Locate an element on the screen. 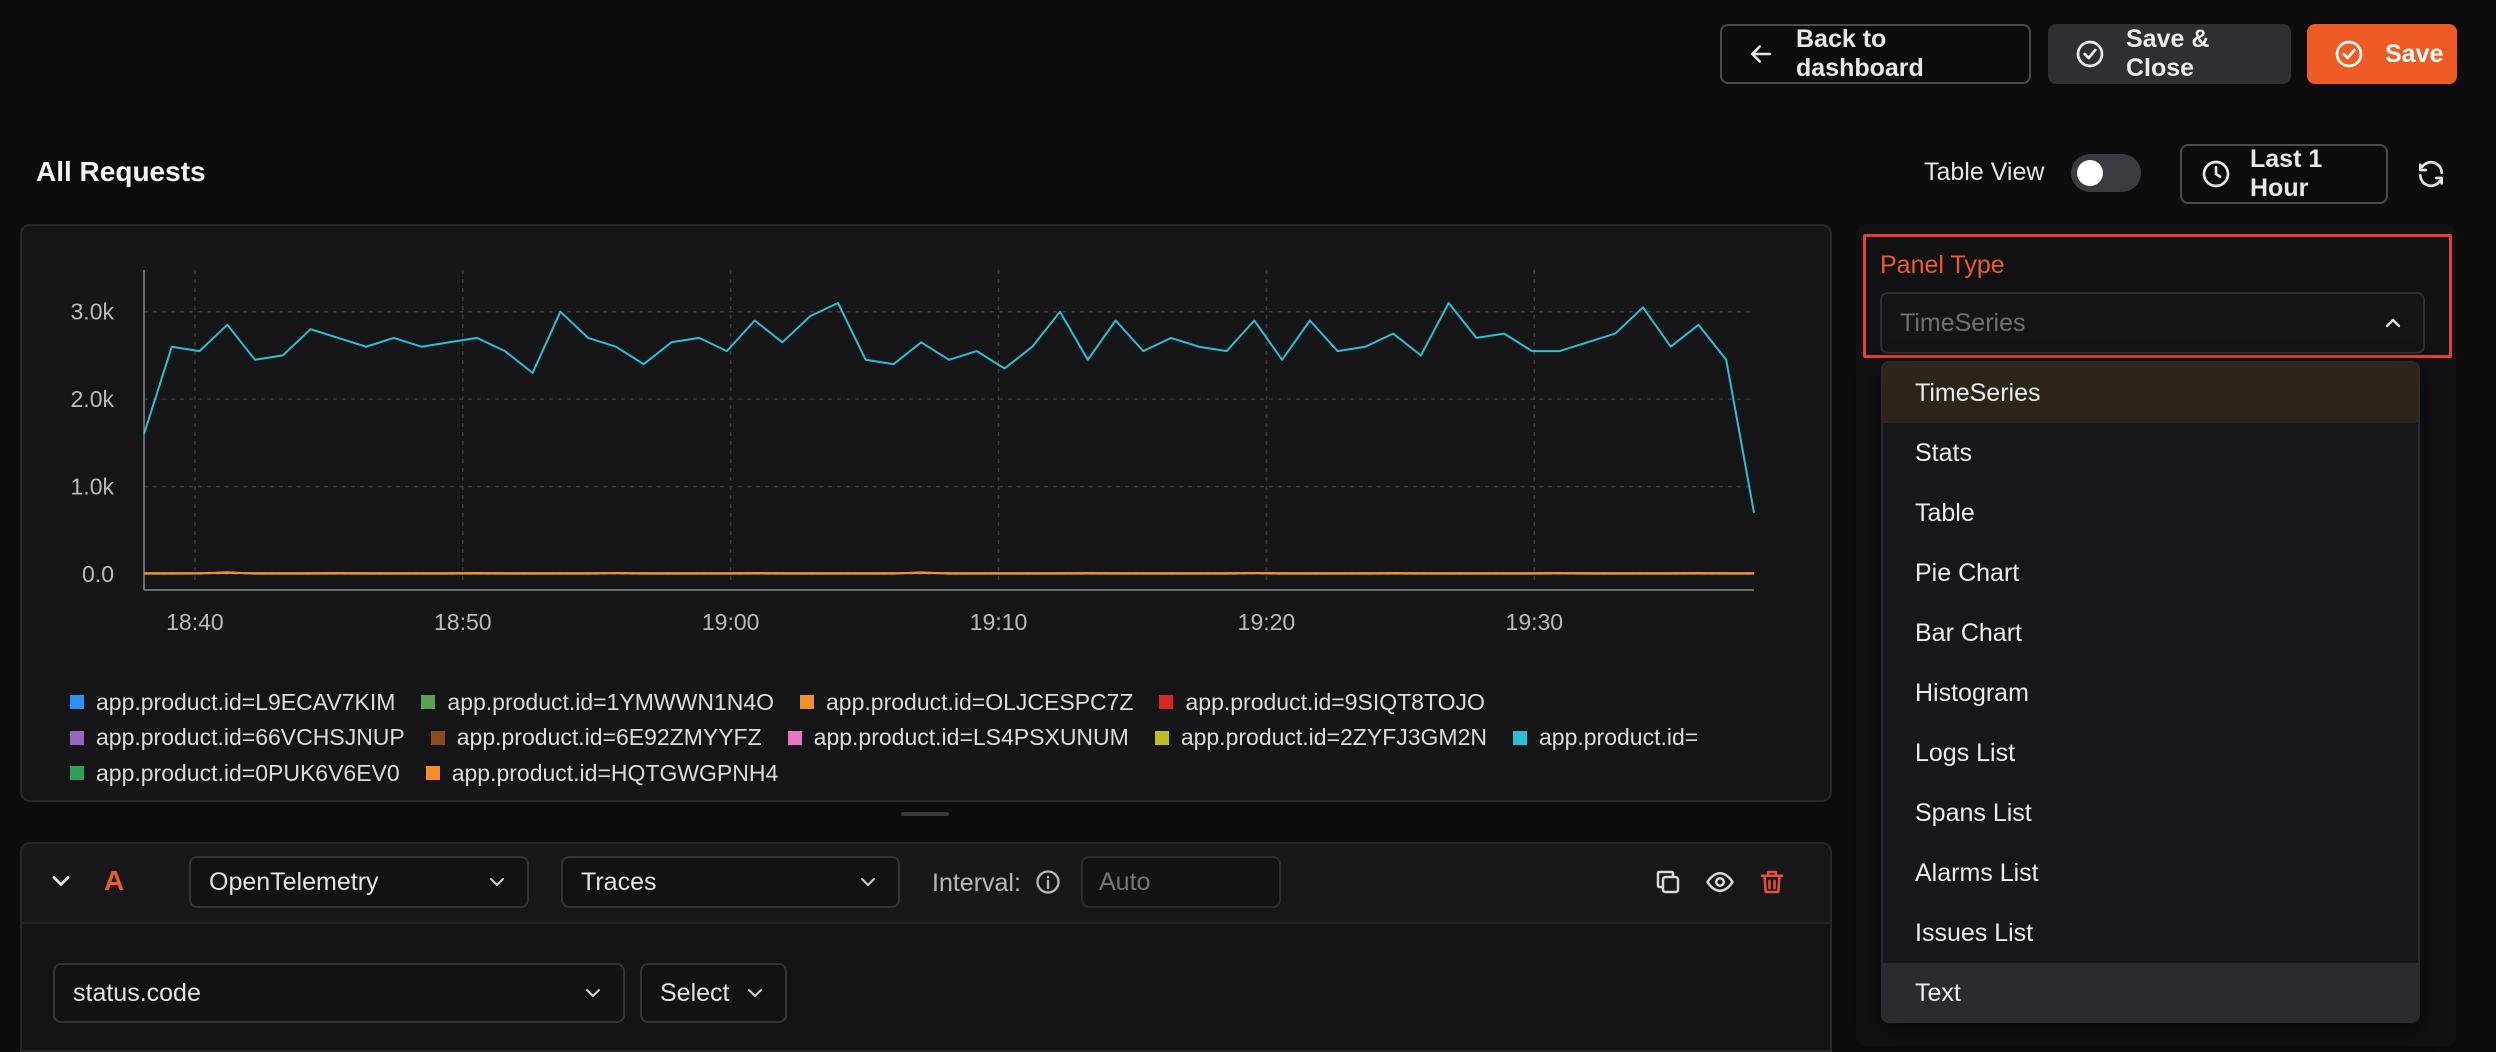 The height and width of the screenshot is (1052, 2496). panel-type-option: Text is located at coordinates (2150, 993).